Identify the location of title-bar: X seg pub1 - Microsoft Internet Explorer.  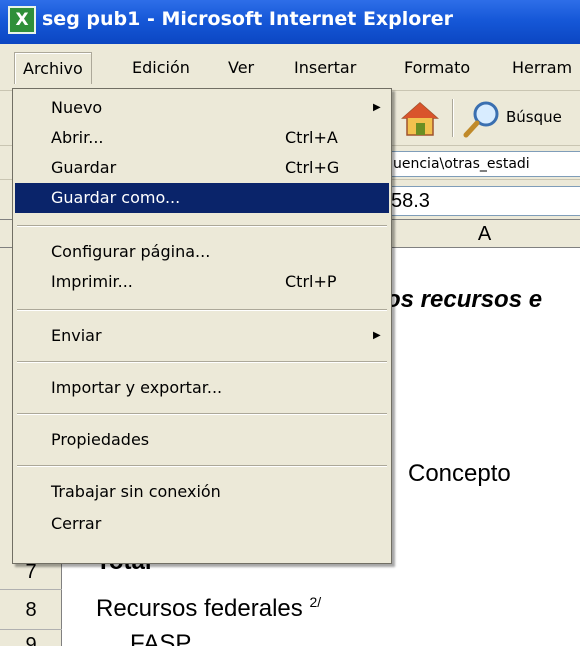
(290, 22).